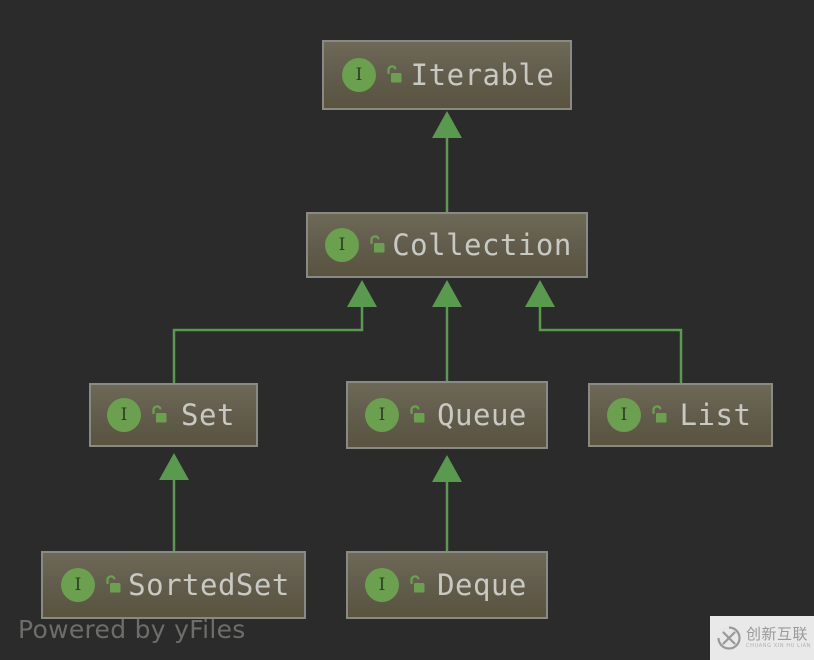 The height and width of the screenshot is (660, 814). Describe the element at coordinates (447, 161) in the screenshot. I see `edge-collection-to-iterable` at that location.